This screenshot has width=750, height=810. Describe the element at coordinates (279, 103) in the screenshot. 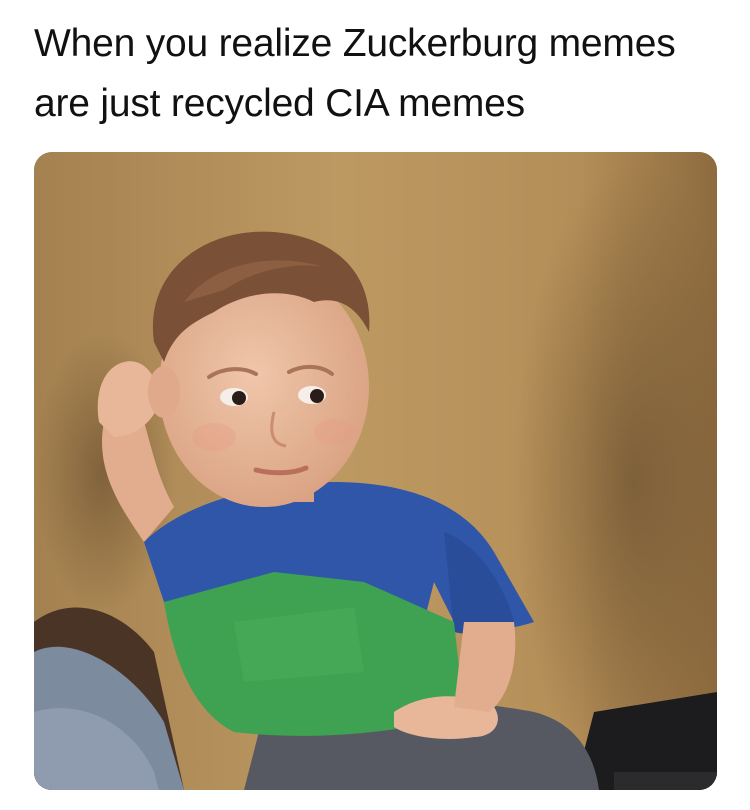

I see `caption-line-2: are just recycled CIA memes` at that location.